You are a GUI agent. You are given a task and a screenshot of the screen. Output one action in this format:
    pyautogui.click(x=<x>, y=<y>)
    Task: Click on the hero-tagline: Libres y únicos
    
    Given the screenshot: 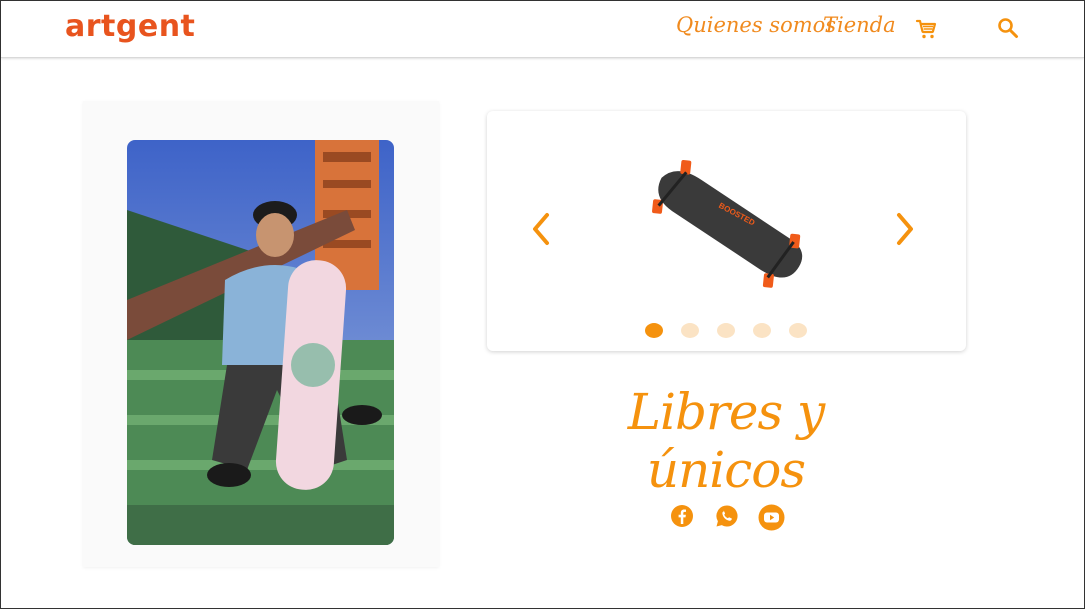 What is the action you would take?
    pyautogui.click(x=726, y=441)
    